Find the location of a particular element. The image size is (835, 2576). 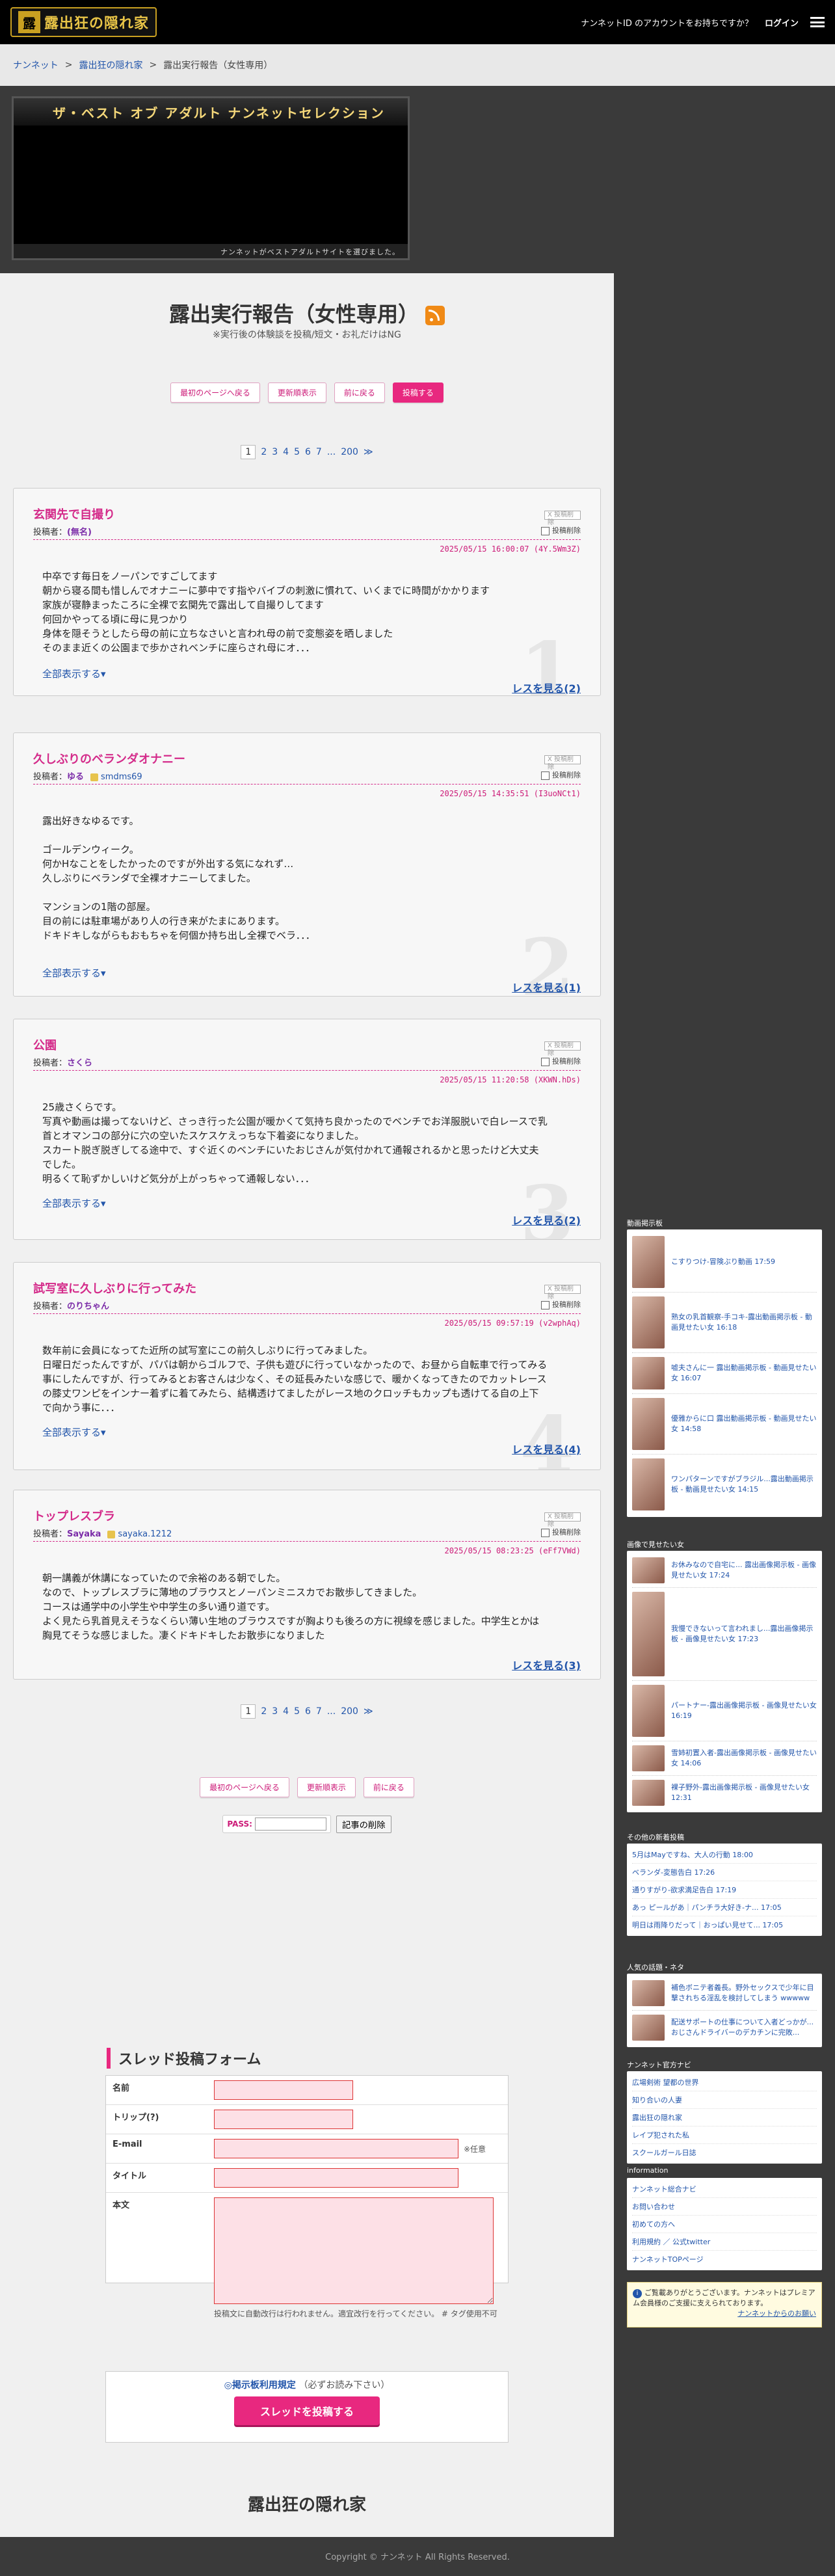

thread-author: 投稿者：Sayaka sayaka.1212 is located at coordinates (102, 1534).